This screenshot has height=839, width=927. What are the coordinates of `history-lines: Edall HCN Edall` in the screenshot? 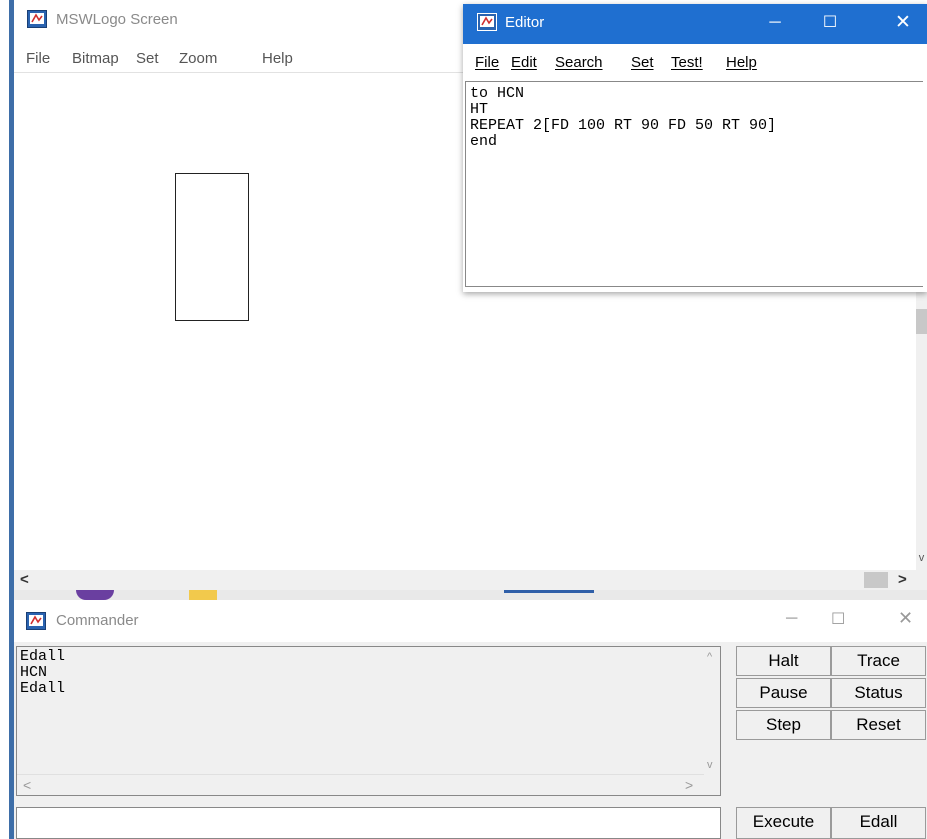 It's located at (42, 673).